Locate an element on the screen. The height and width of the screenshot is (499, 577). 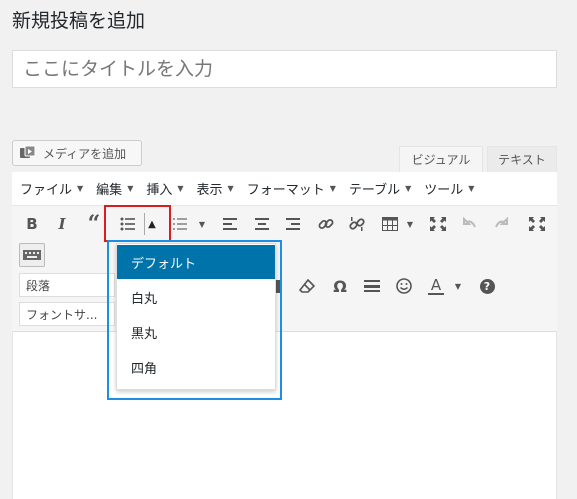
keyboard-toggle-icon is located at coordinates (32, 255).